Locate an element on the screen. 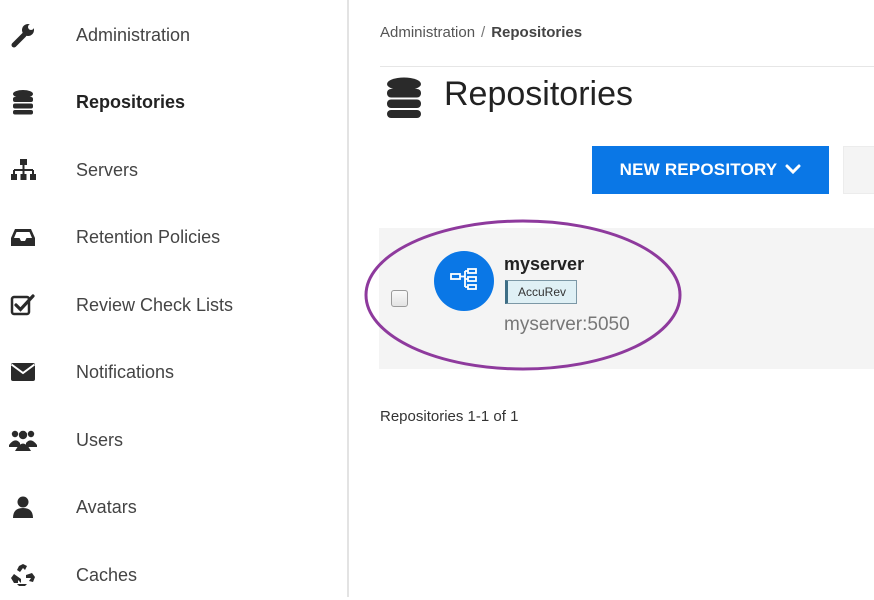 The image size is (874, 600). sidebar-item-retention-policies: Retention Policies is located at coordinates (173, 237).